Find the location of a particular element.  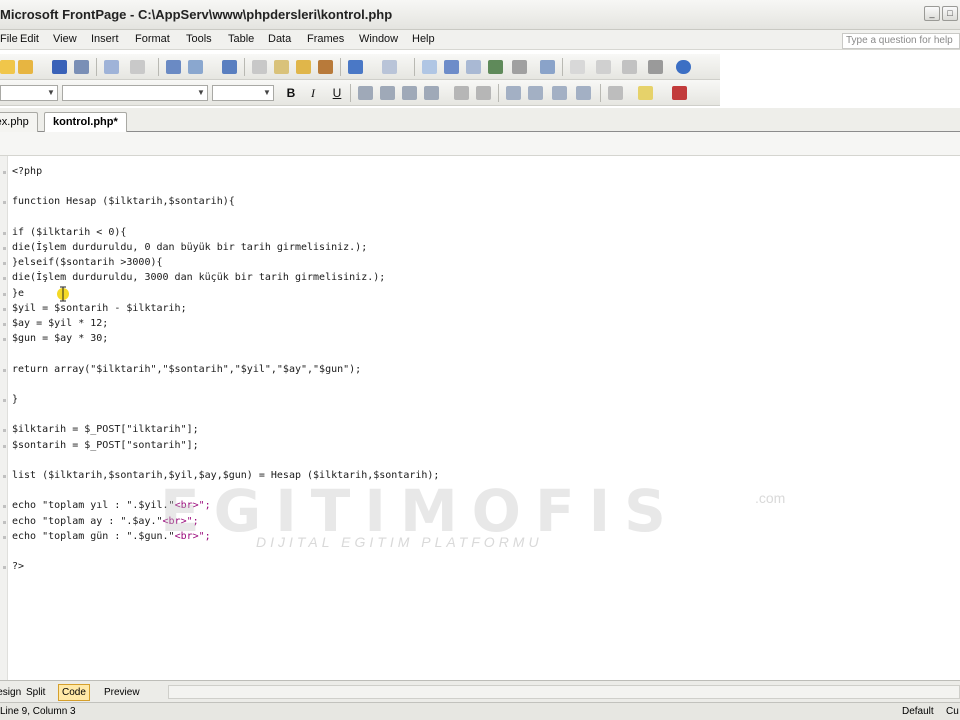

copy-icon is located at coordinates (281, 67).